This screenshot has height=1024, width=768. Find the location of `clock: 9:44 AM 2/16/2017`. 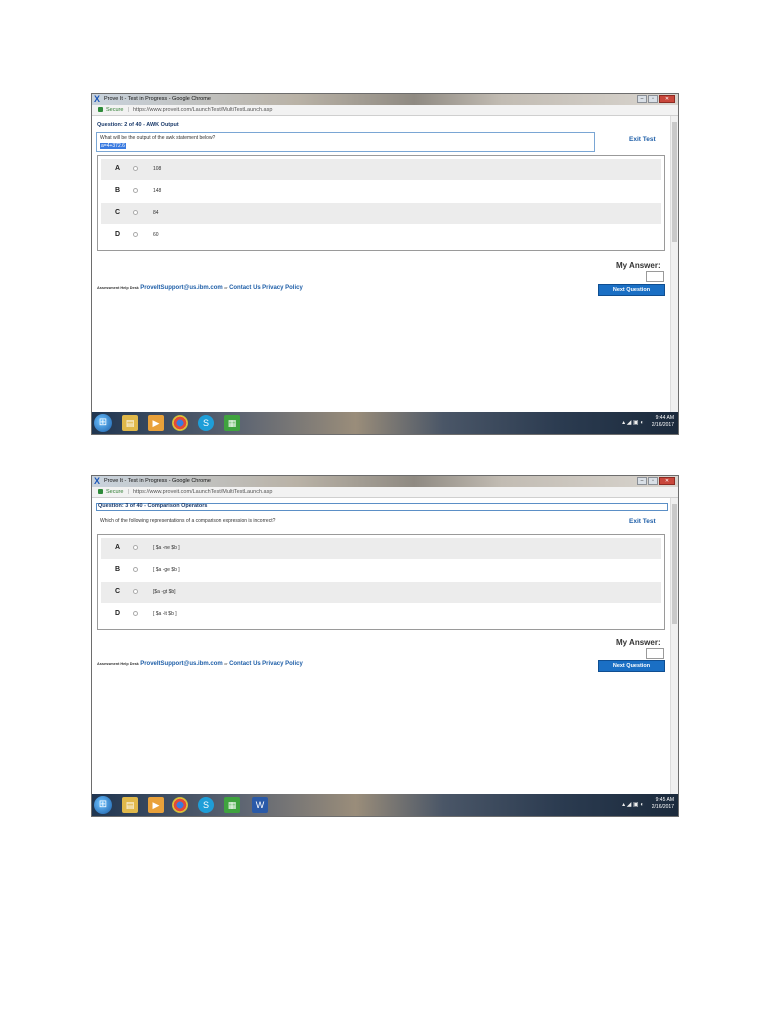

clock: 9:44 AM 2/16/2017 is located at coordinates (663, 422).